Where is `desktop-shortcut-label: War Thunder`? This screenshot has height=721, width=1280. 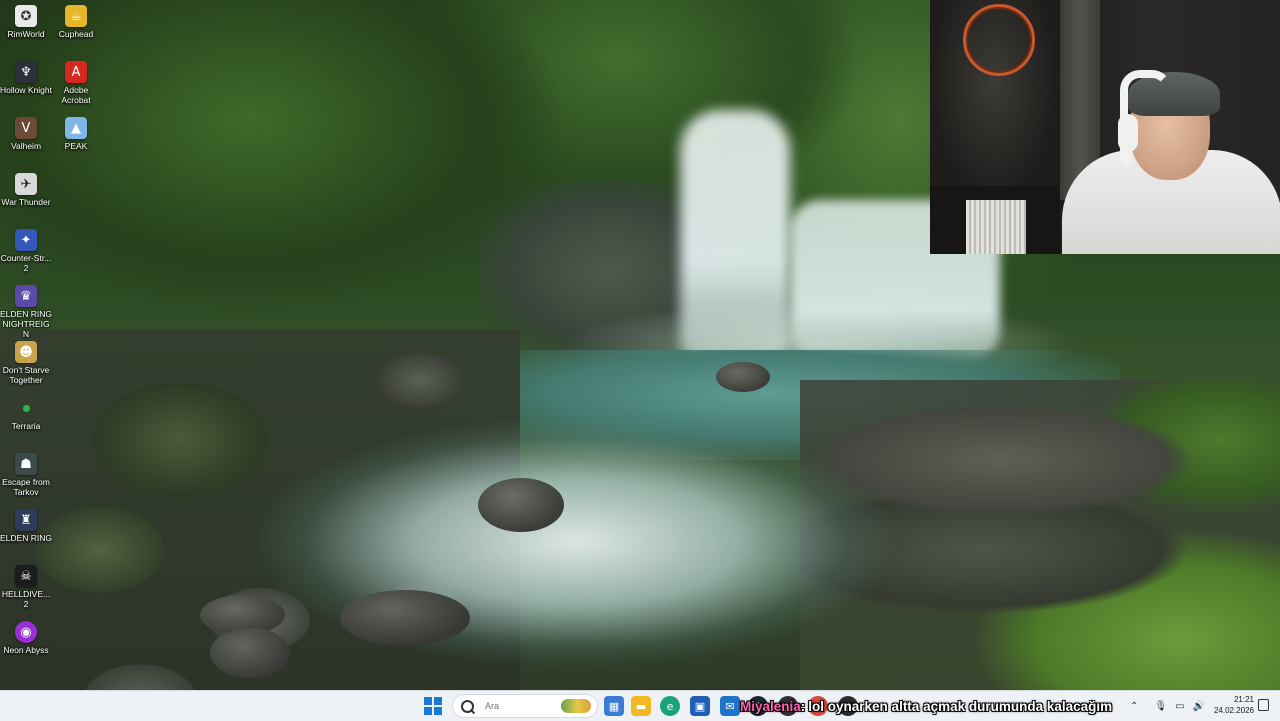
desktop-shortcut-label: War Thunder is located at coordinates (26, 202).